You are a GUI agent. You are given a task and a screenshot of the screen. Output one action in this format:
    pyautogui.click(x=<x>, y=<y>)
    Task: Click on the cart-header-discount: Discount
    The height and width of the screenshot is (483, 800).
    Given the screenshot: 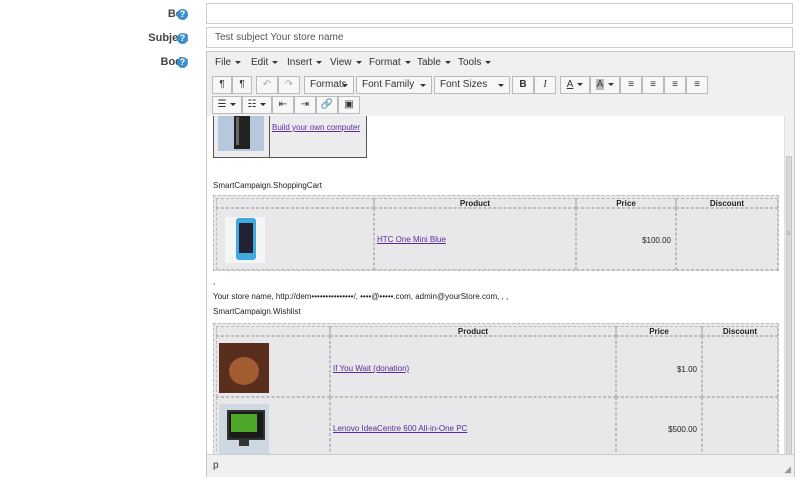 What is the action you would take?
    pyautogui.click(x=727, y=203)
    